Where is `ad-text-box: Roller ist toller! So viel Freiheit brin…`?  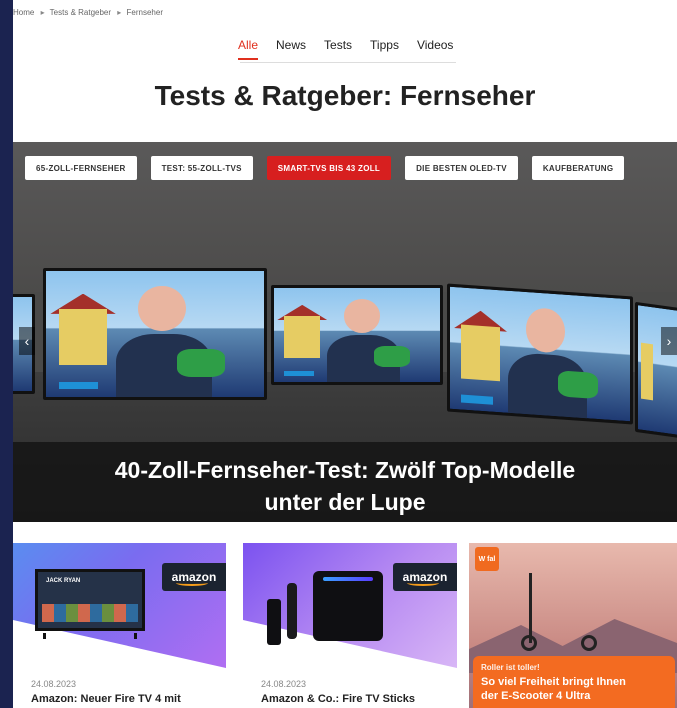 ad-text-box: Roller ist toller! So viel Freiheit brin… is located at coordinates (574, 682).